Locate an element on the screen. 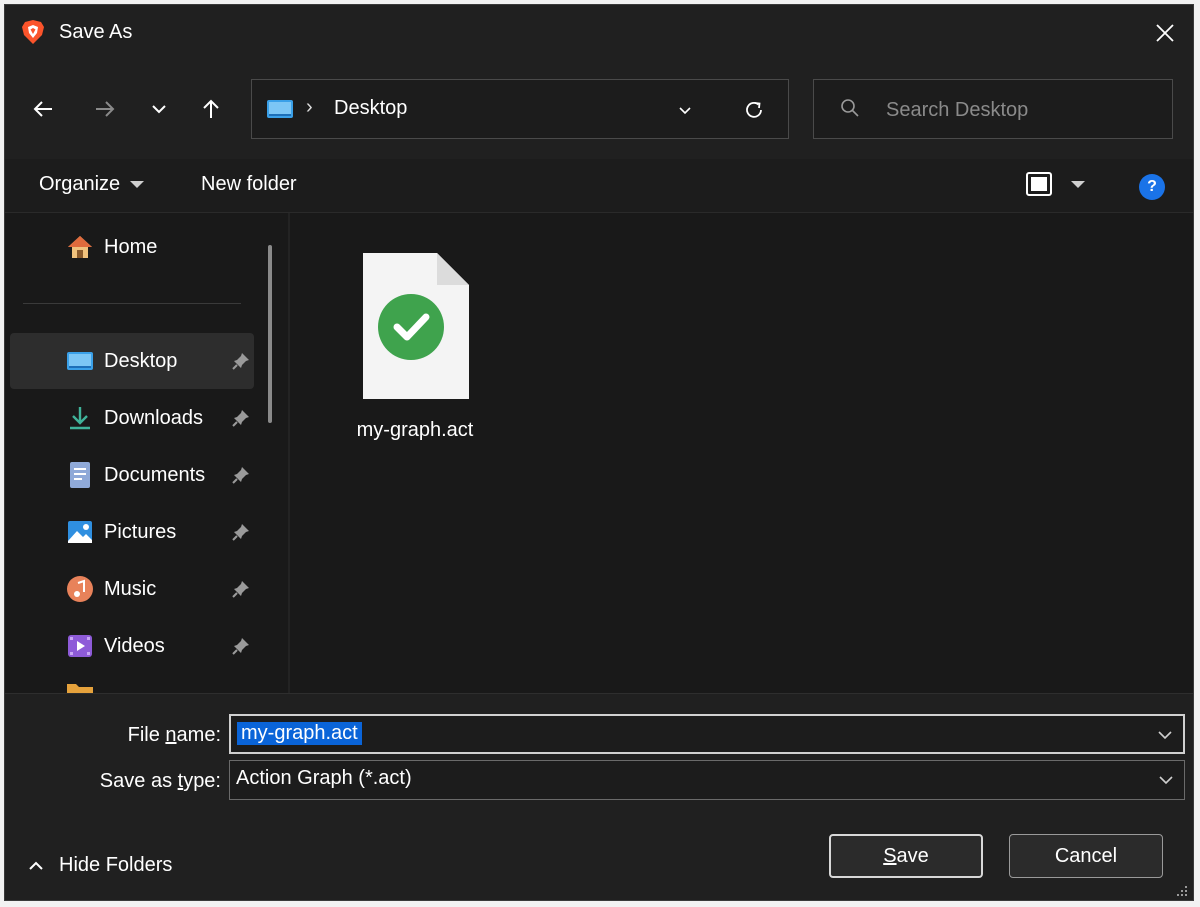  file-check-icon is located at coordinates (416, 326).